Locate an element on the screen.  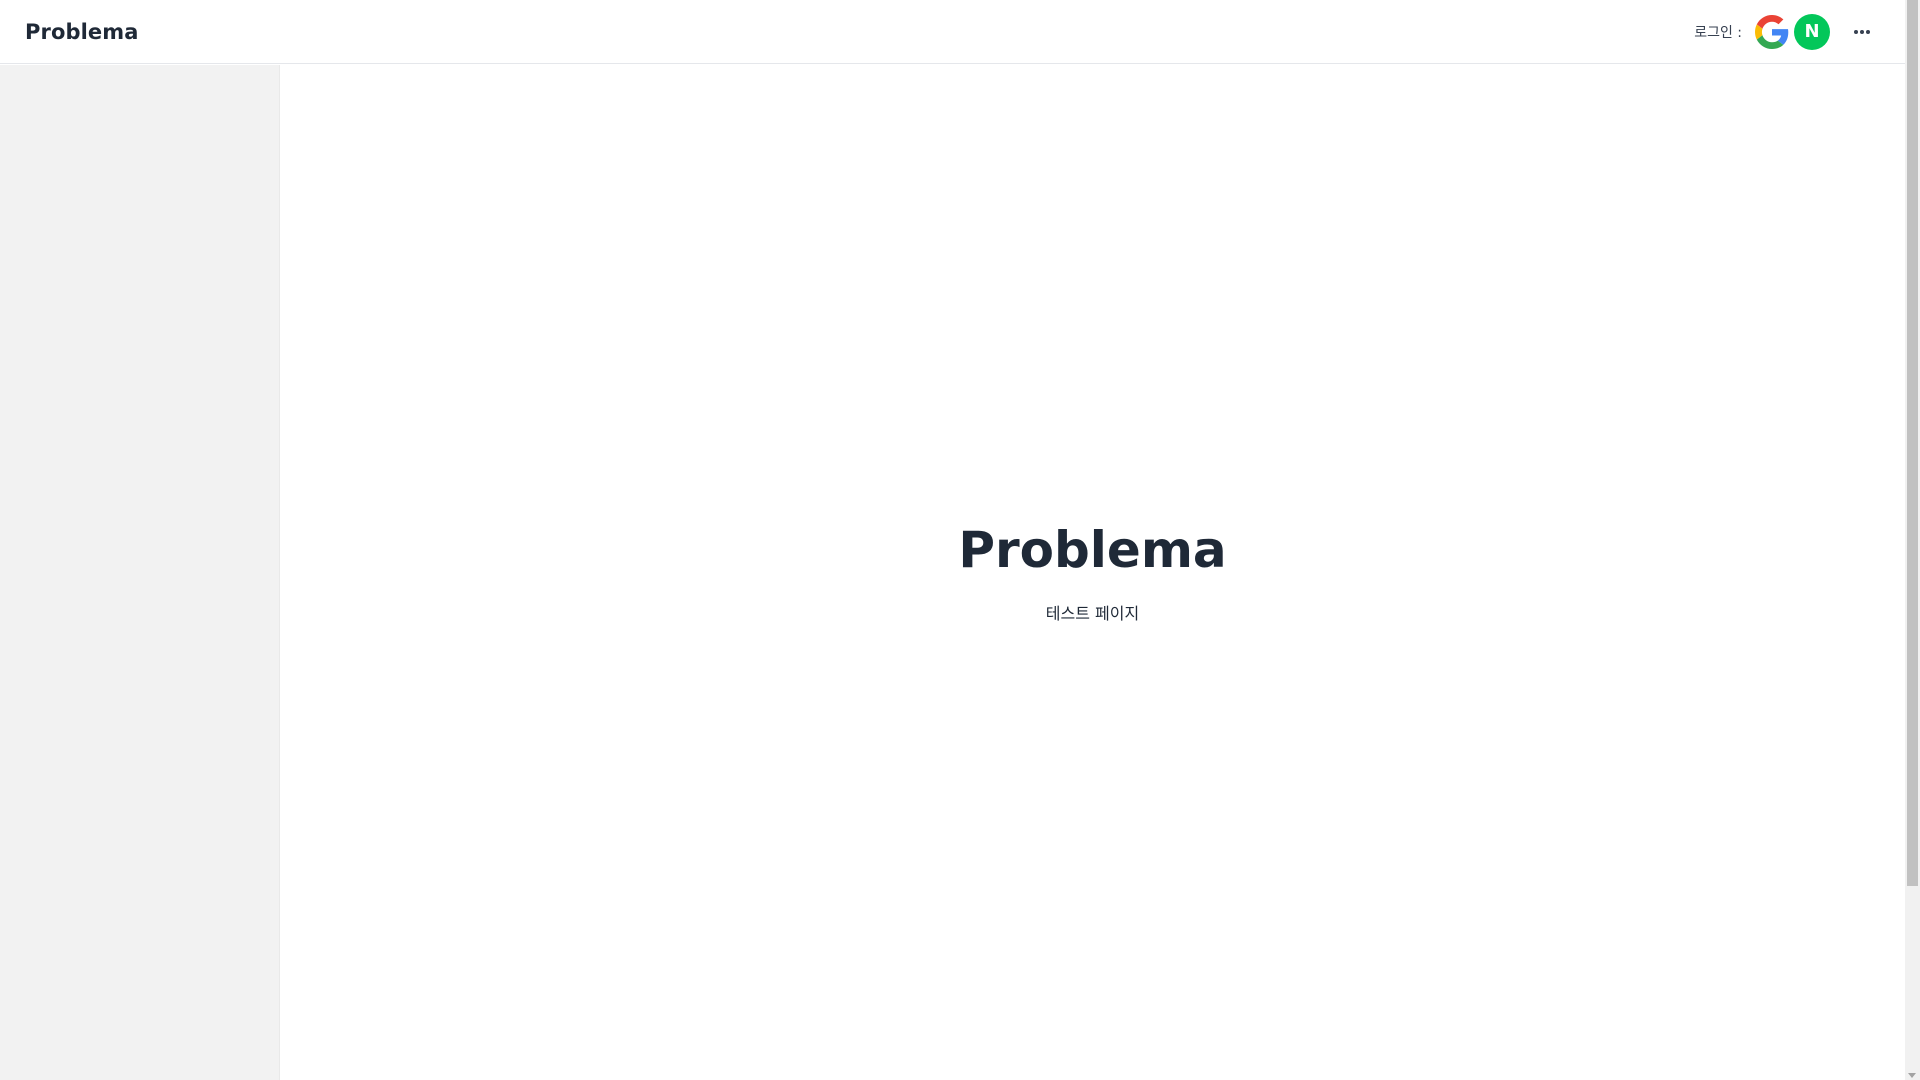
header-actions: 로그인 : N is located at coordinates (1787, 31).